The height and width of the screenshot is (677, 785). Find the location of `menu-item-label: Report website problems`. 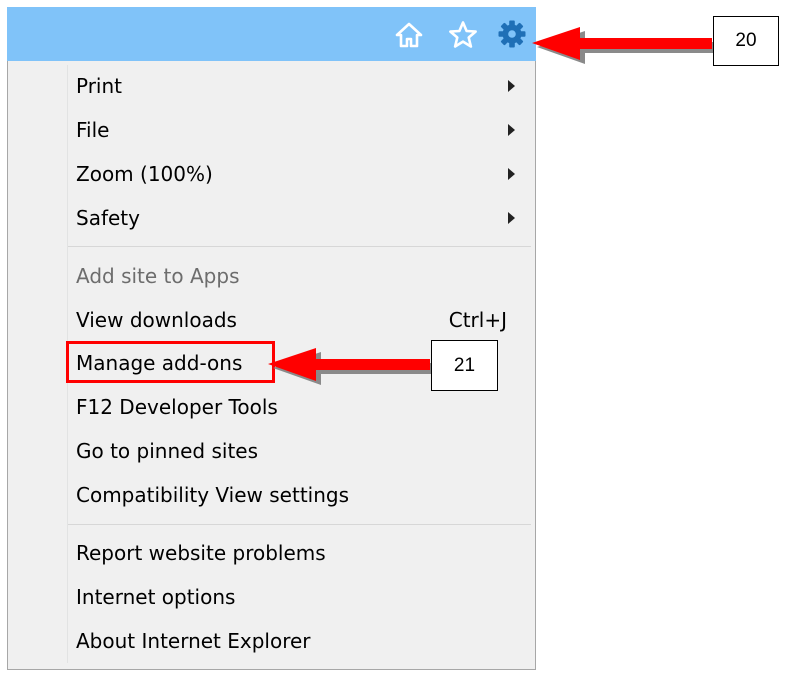

menu-item-label: Report website problems is located at coordinates (201, 553).